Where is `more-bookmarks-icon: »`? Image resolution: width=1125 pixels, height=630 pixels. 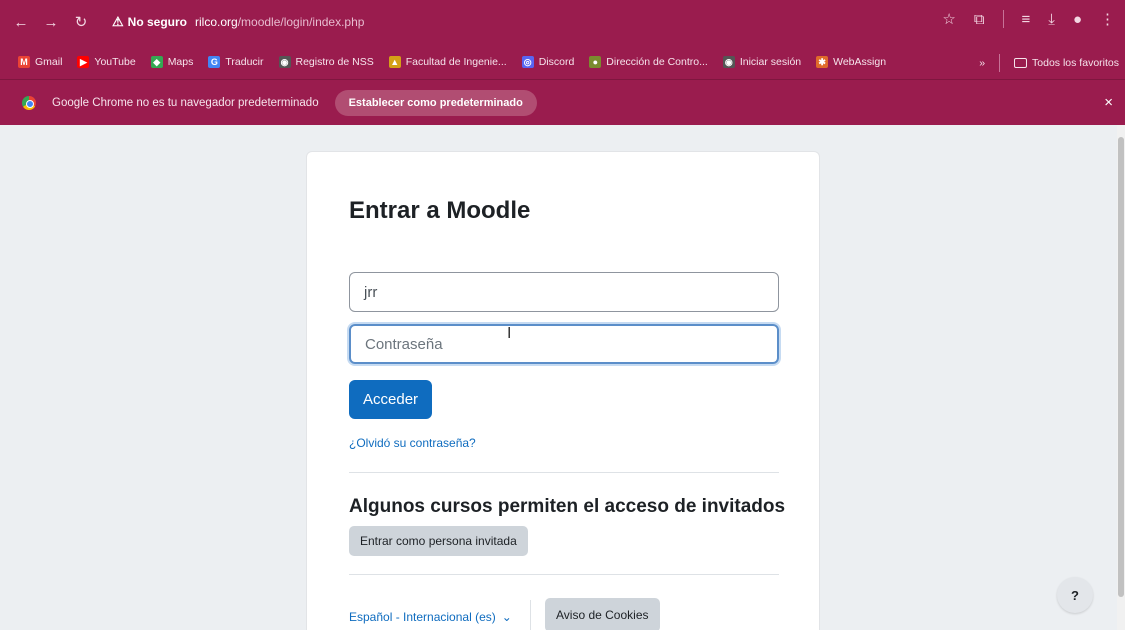
more-bookmarks-icon: » is located at coordinates (982, 63).